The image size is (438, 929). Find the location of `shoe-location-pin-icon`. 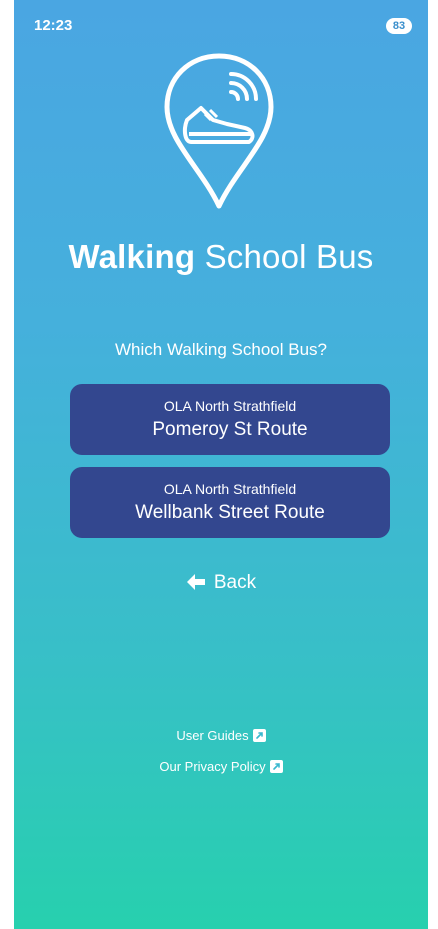

shoe-location-pin-icon is located at coordinates (219, 132).